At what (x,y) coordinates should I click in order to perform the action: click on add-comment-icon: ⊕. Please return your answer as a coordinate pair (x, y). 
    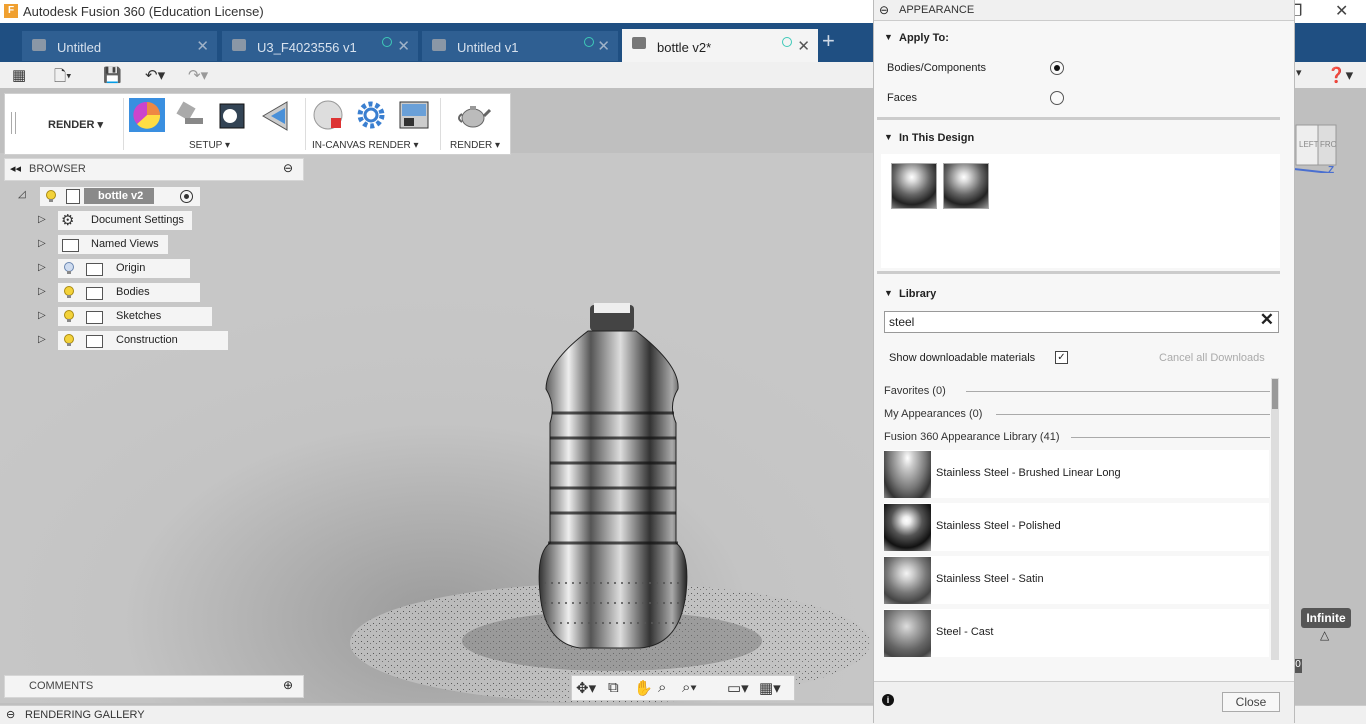
    Looking at the image, I should click on (288, 685).